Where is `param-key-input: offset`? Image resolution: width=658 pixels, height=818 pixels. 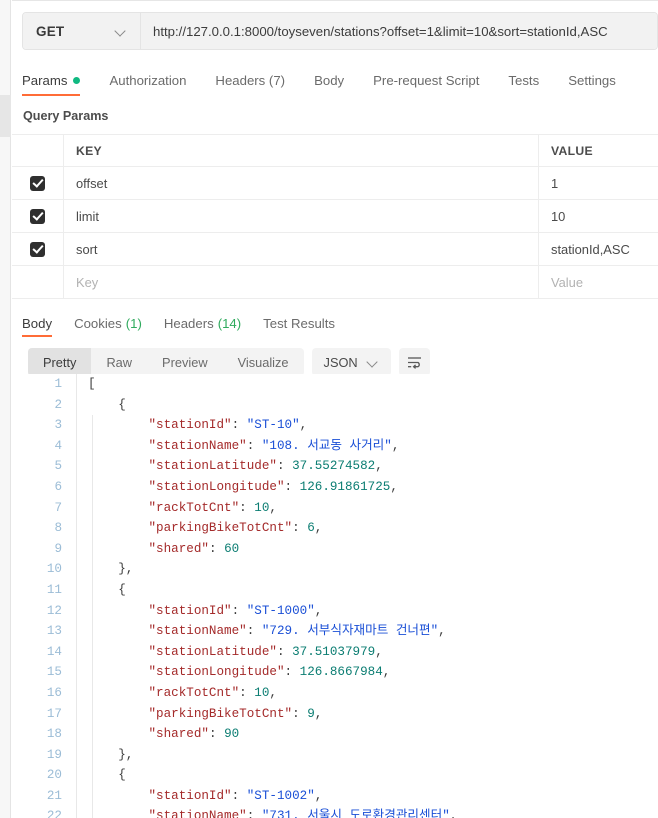
param-key-input: offset is located at coordinates (301, 183).